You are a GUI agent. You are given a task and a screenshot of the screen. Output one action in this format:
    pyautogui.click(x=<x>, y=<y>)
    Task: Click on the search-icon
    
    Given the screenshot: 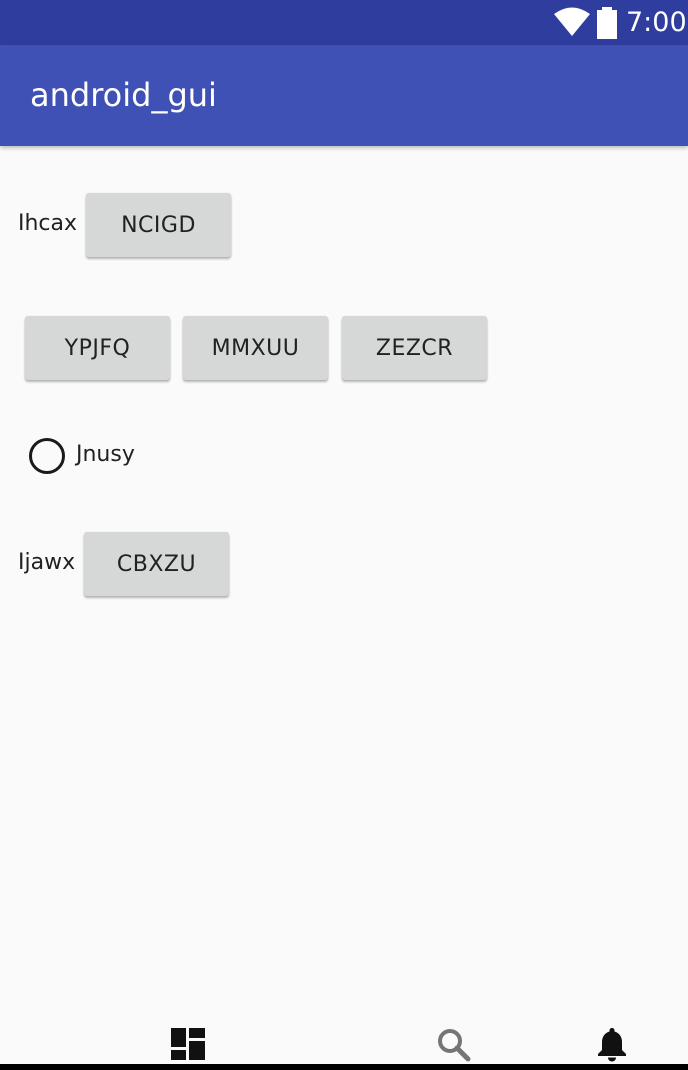 What is the action you would take?
    pyautogui.click(x=454, y=1045)
    